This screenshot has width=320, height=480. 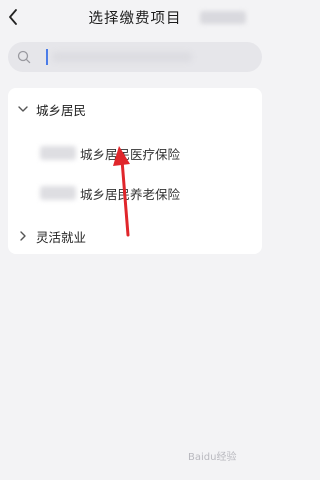 I want to click on item-pension-insurance: 城乡居民养老保险, so click(x=138, y=193).